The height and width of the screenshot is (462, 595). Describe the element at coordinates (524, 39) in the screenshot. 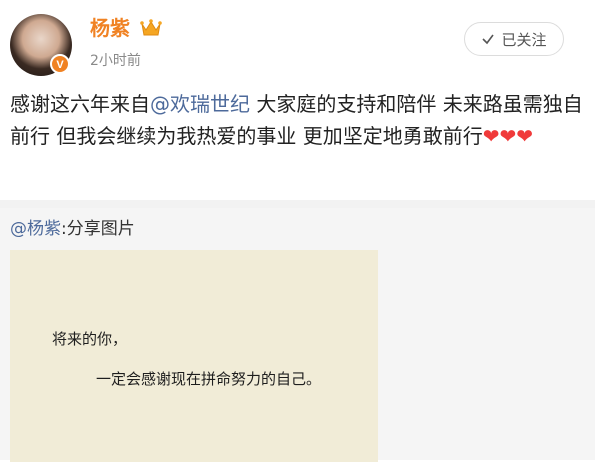

I see `follow-label: 已关注` at that location.